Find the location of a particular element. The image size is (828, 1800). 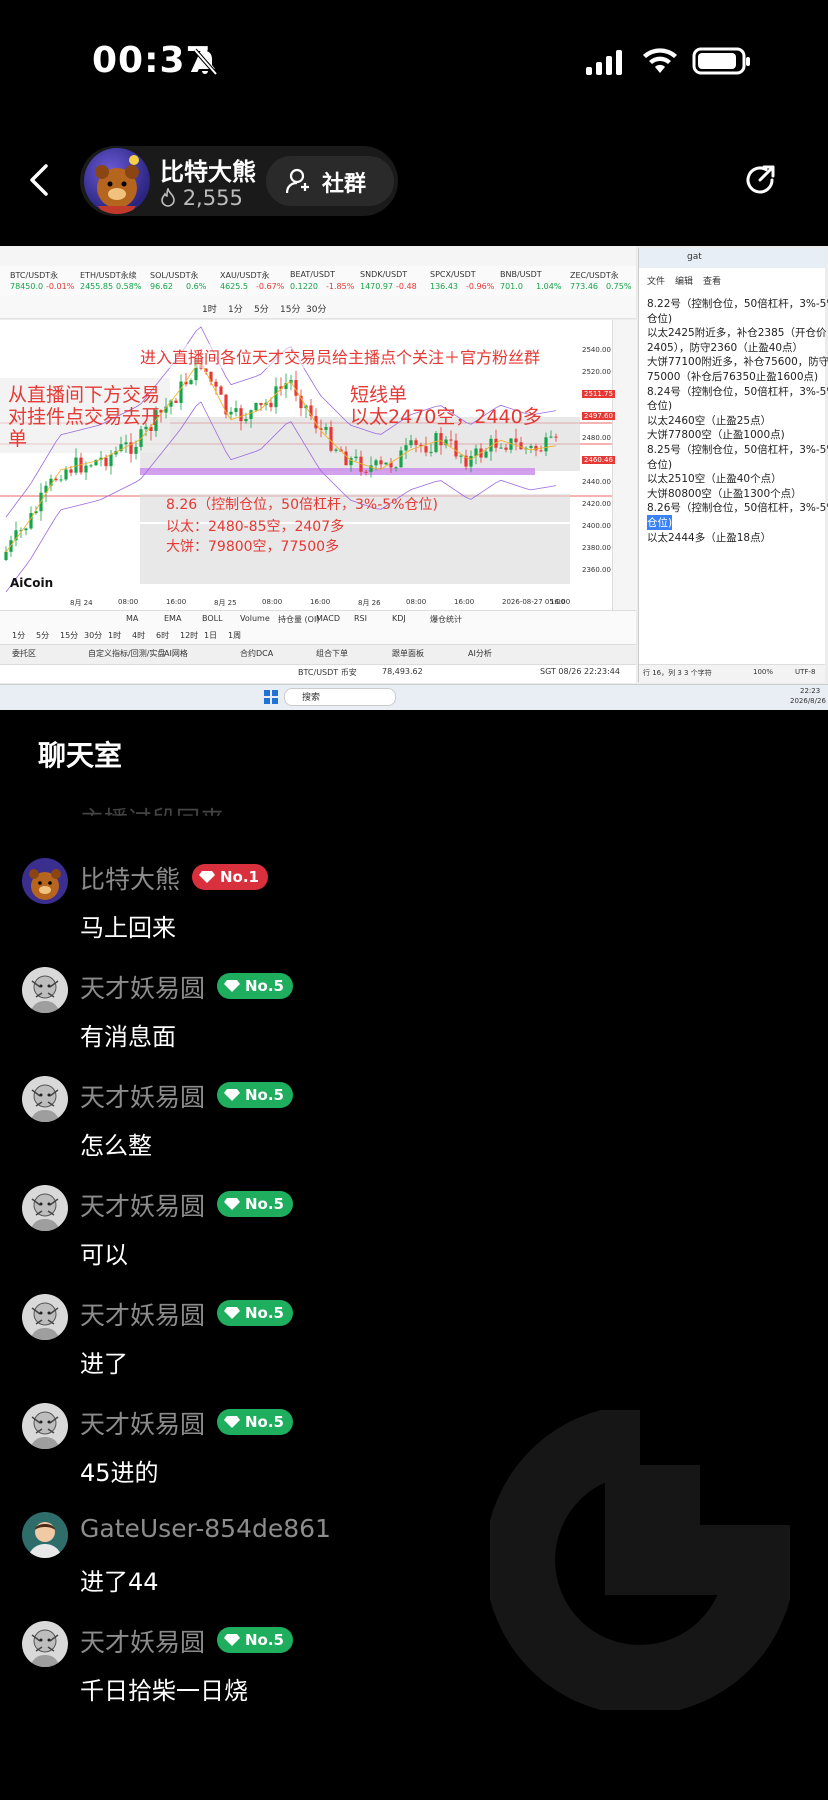

interval-tab: 1周 is located at coordinates (234, 635).